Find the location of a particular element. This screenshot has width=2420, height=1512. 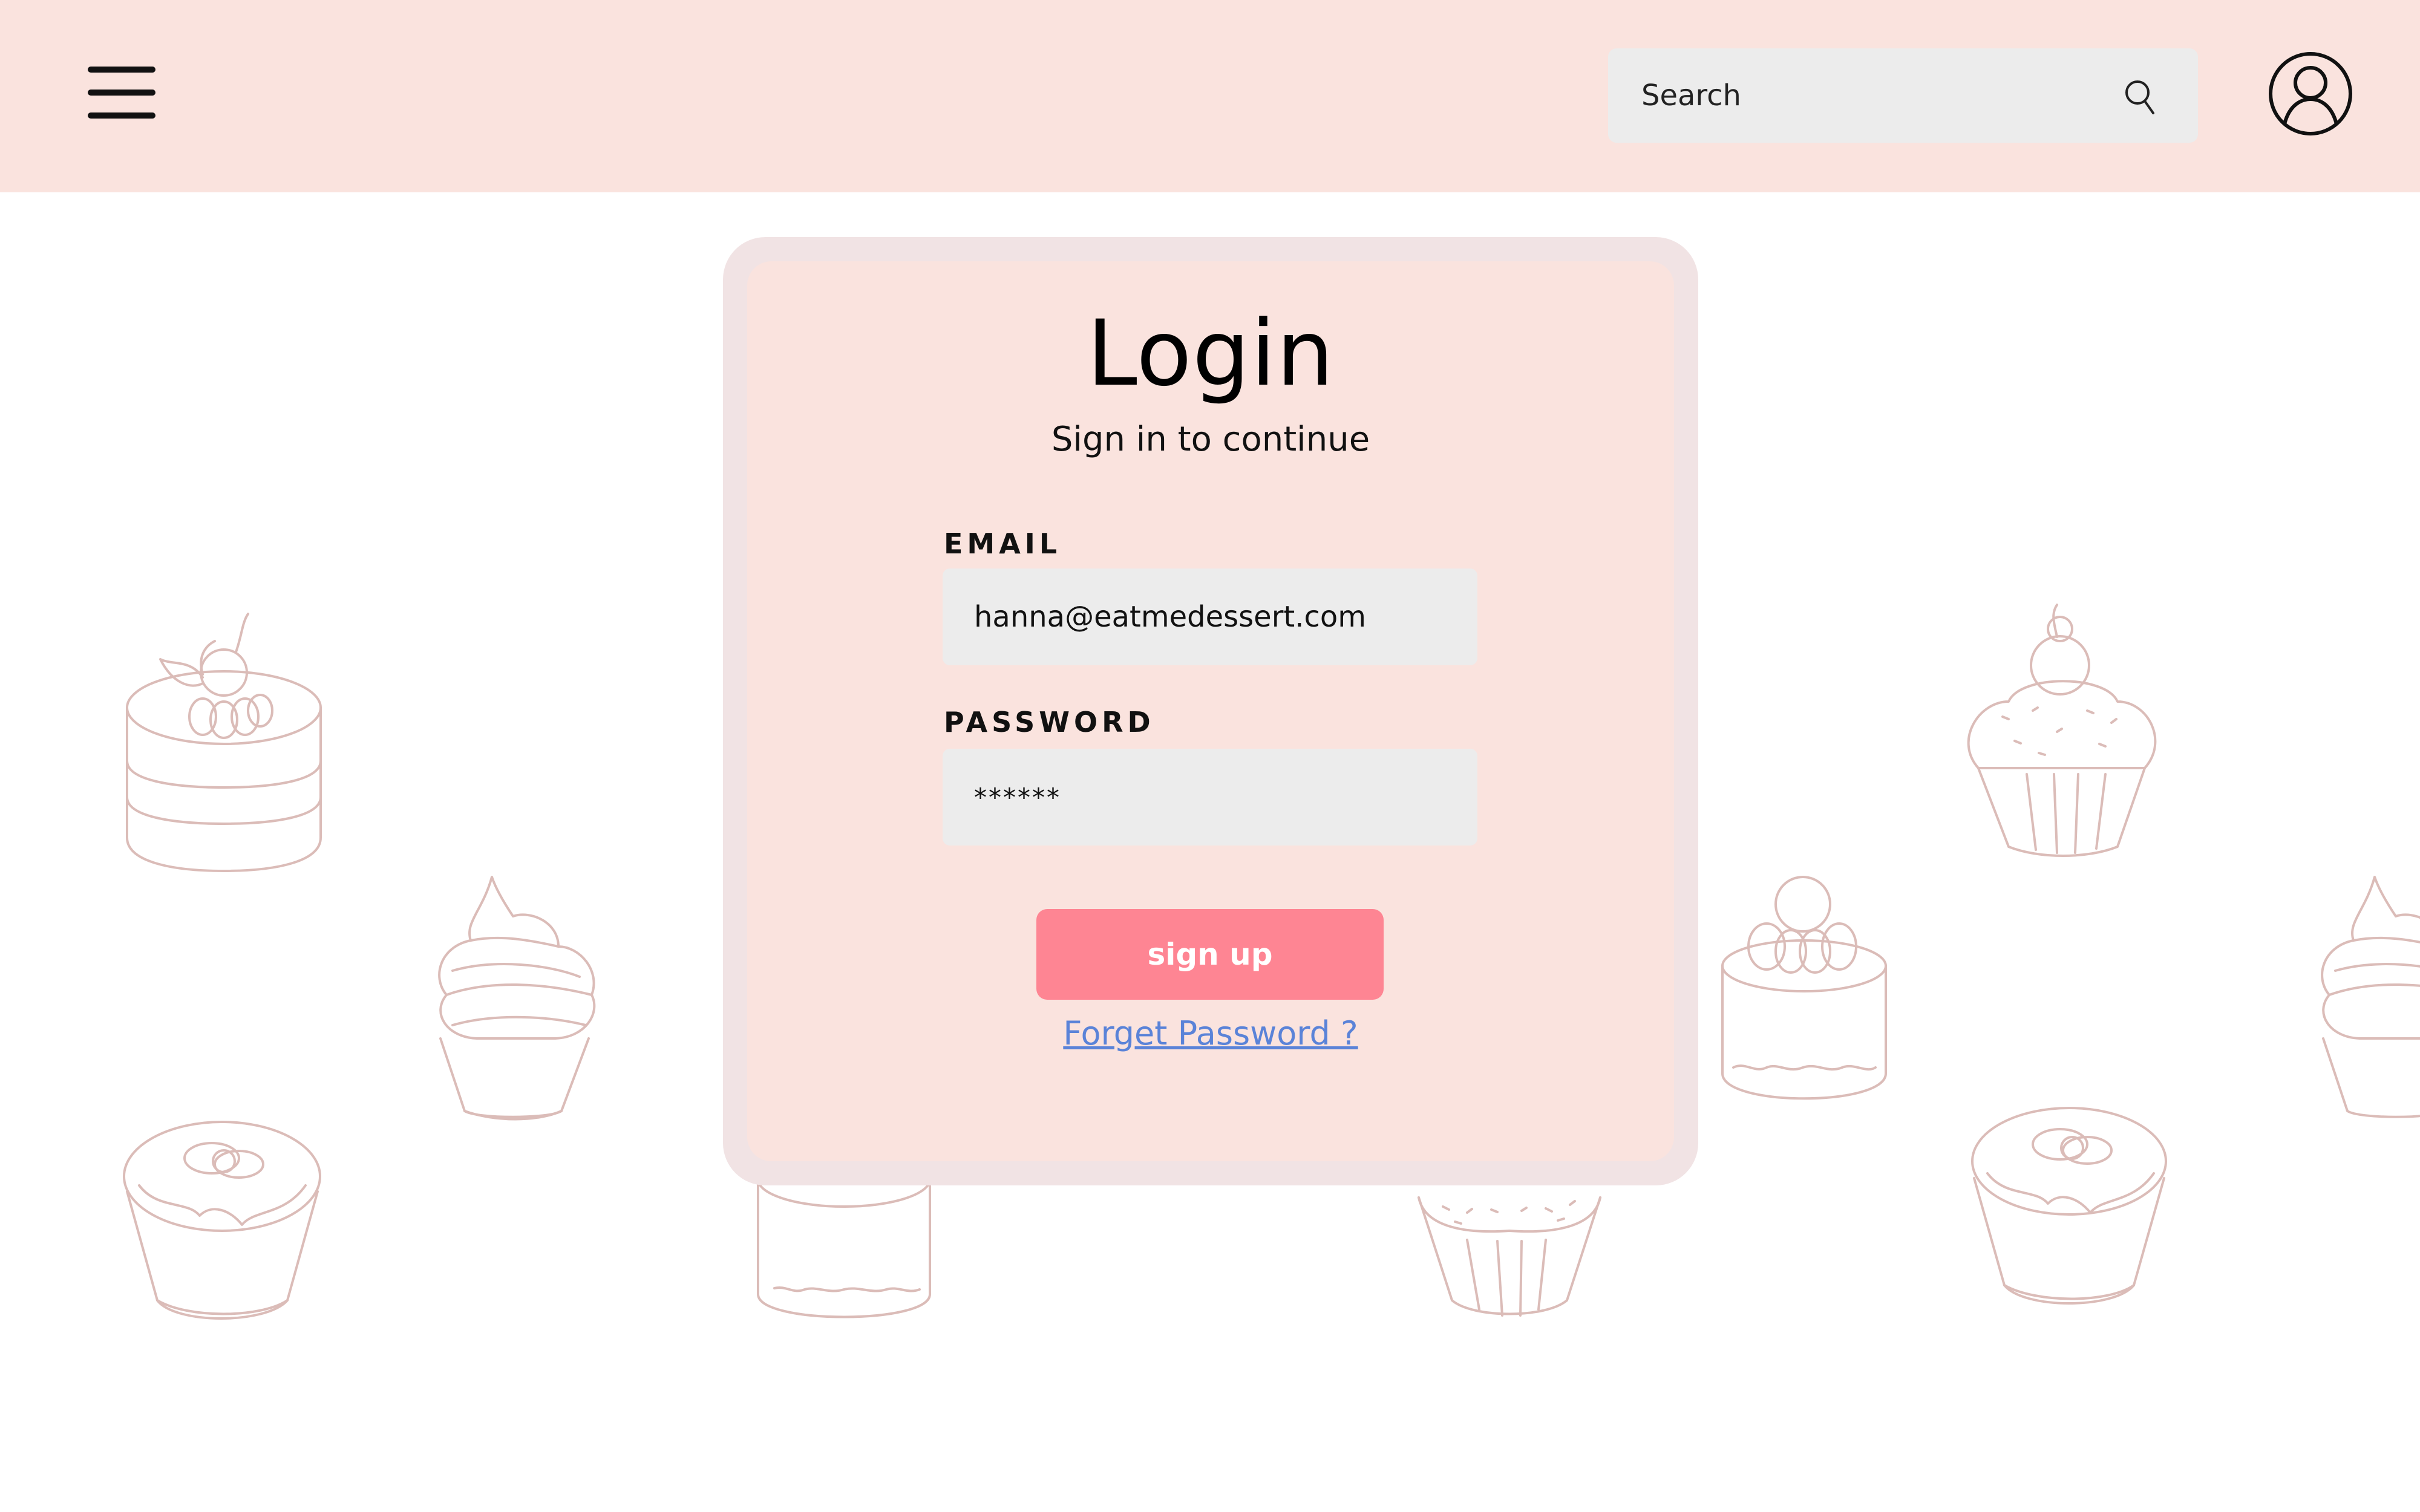

user-account-icon is located at coordinates (2310, 94).